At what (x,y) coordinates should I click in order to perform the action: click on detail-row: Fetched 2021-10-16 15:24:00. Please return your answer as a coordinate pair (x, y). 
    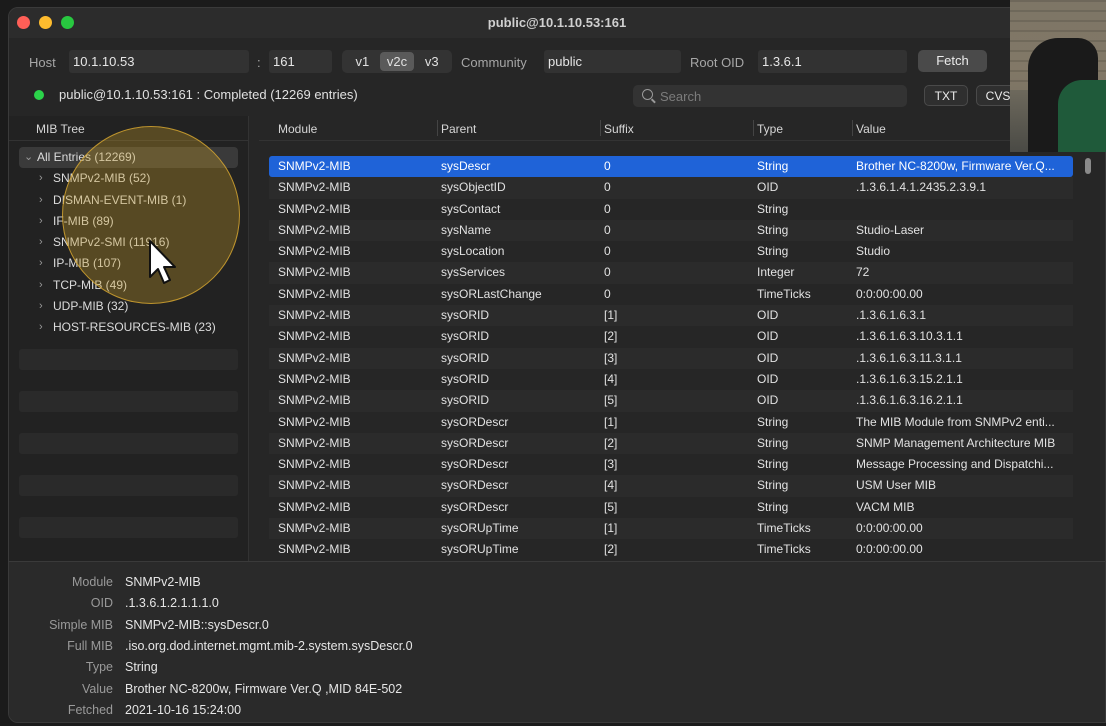
    Looking at the image, I should click on (359, 712).